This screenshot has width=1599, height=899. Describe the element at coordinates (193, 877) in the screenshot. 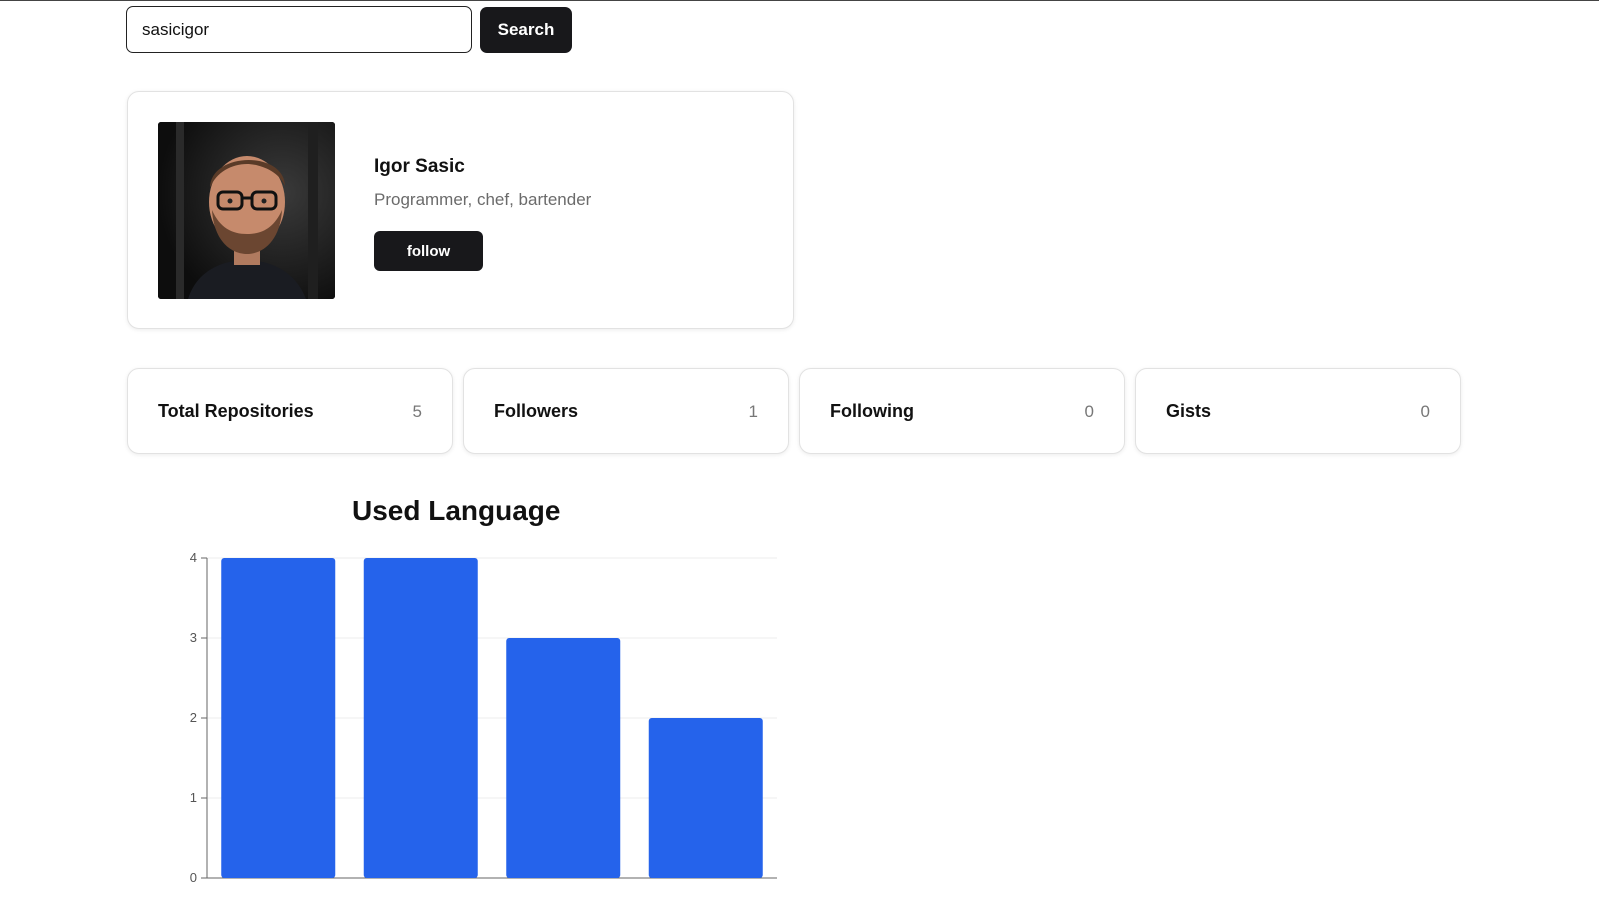

I see `y-tick-label: 0` at that location.